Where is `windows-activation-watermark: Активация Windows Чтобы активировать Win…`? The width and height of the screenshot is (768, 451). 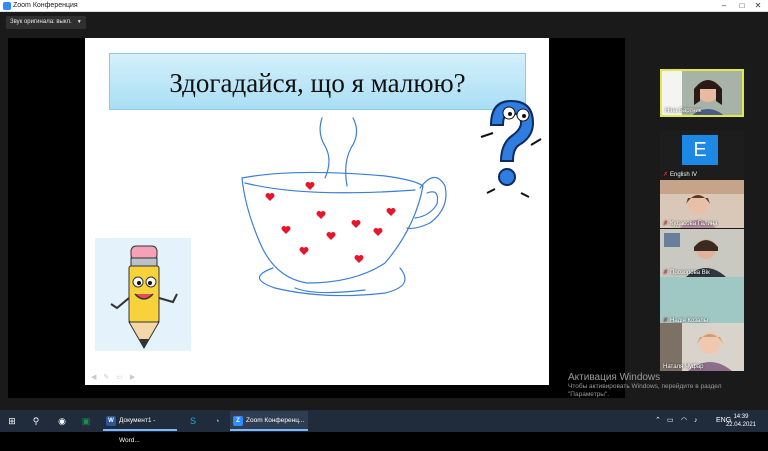
windows-activation-watermark: Активация Windows Чтобы активировать Win… is located at coordinates (645, 385).